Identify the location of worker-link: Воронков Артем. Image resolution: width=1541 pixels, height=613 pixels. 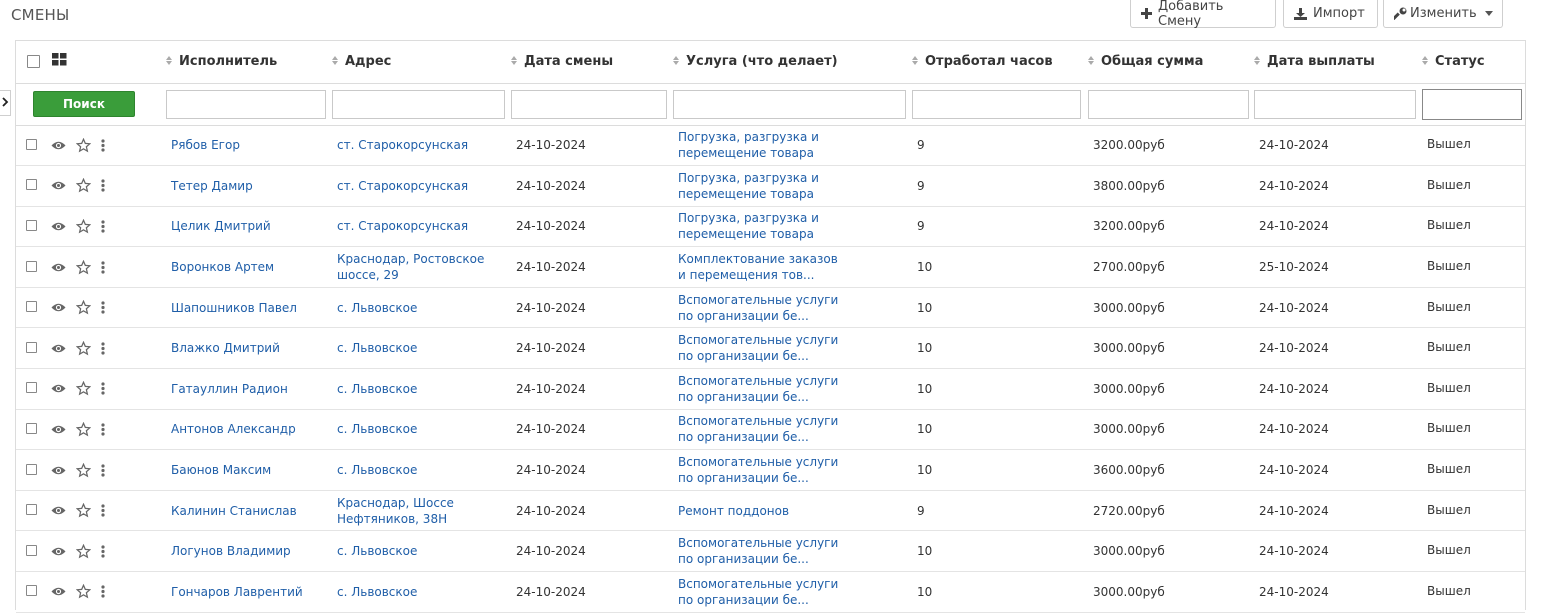
(251, 267).